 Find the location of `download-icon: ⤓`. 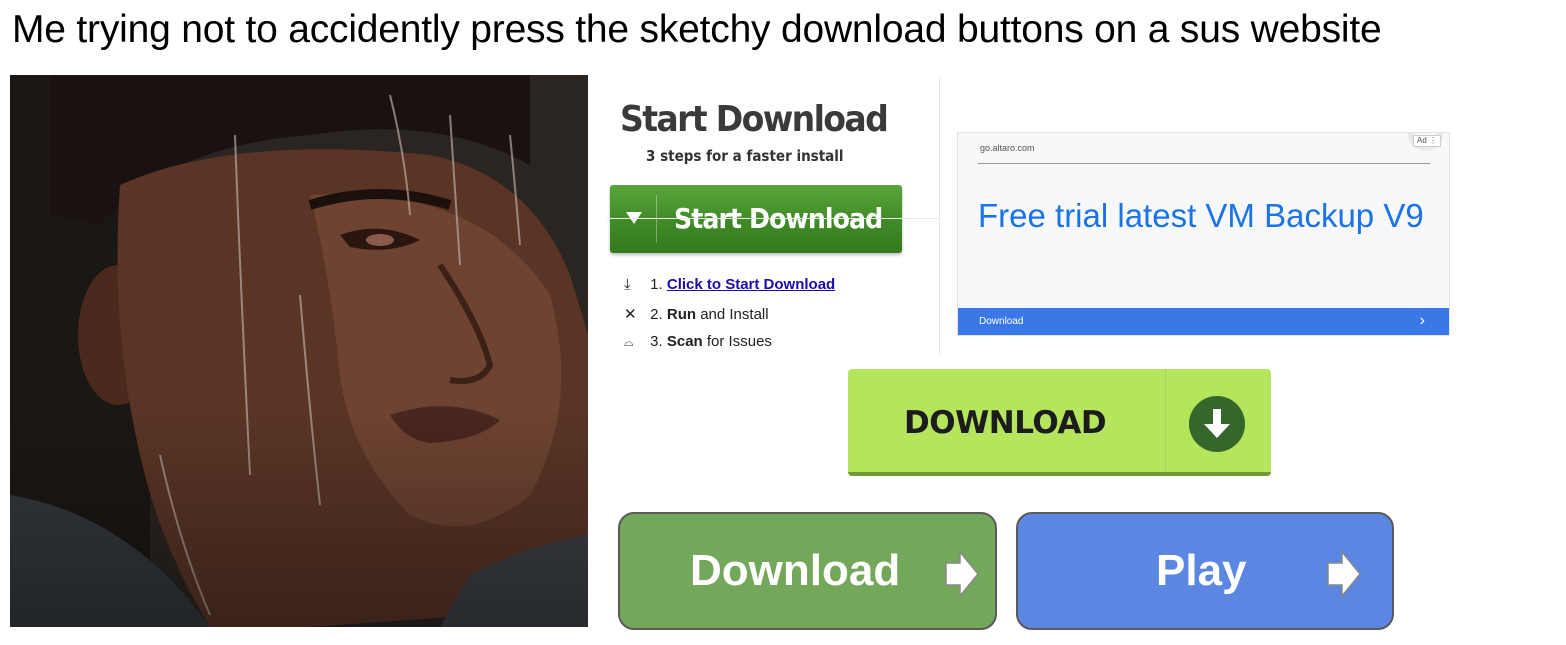

download-icon: ⤓ is located at coordinates (627, 284).